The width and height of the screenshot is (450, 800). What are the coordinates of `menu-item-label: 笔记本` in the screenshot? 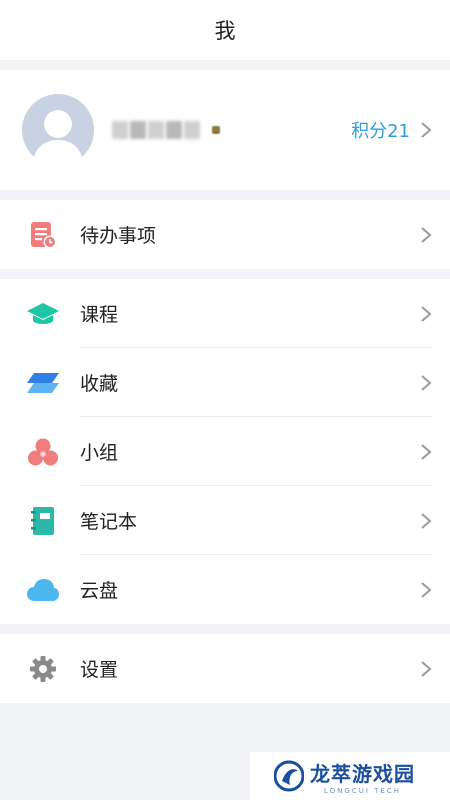 It's located at (109, 522).